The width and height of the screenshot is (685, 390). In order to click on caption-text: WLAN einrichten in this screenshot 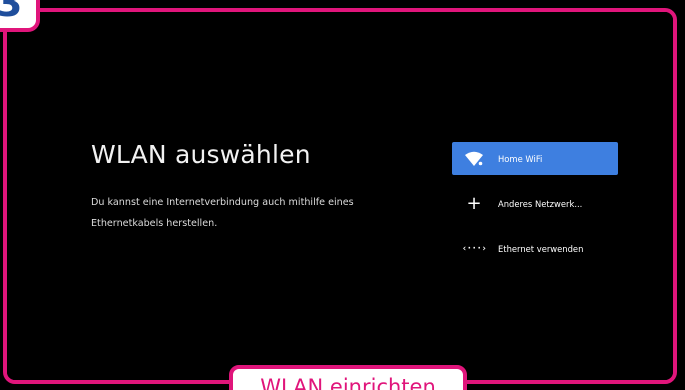, I will do `click(348, 382)`.